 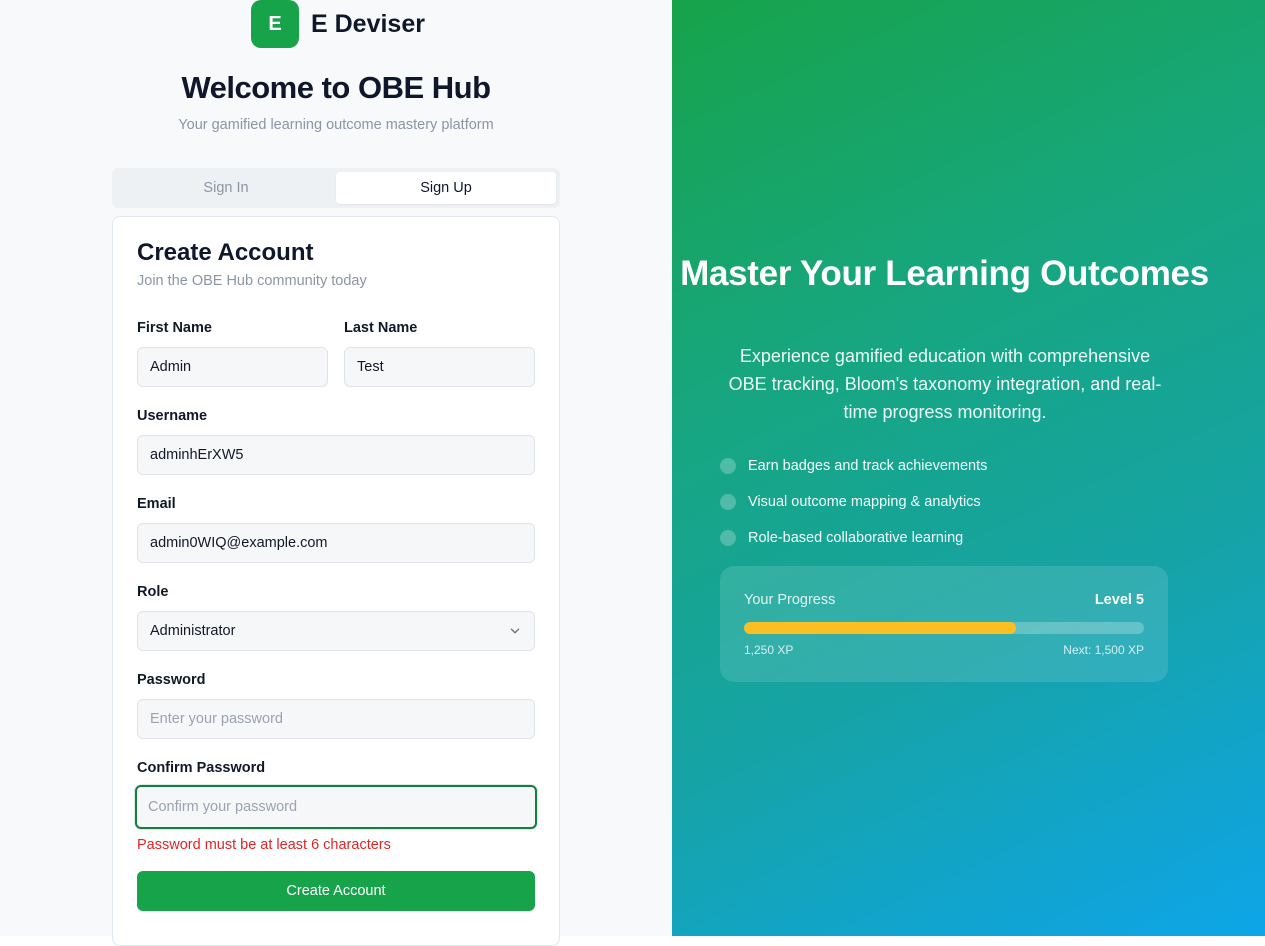 I want to click on brand: E E Deviser, so click(x=338, y=24).